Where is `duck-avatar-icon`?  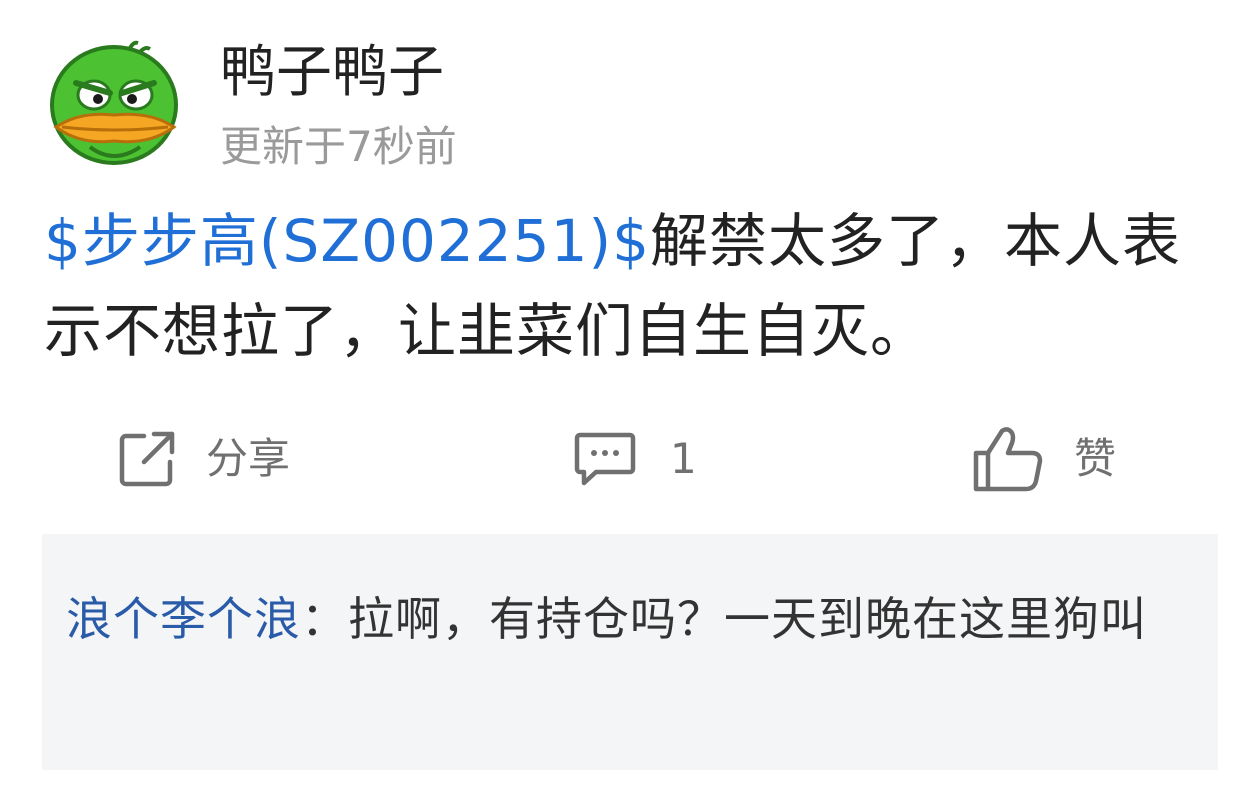 duck-avatar-icon is located at coordinates (111, 106).